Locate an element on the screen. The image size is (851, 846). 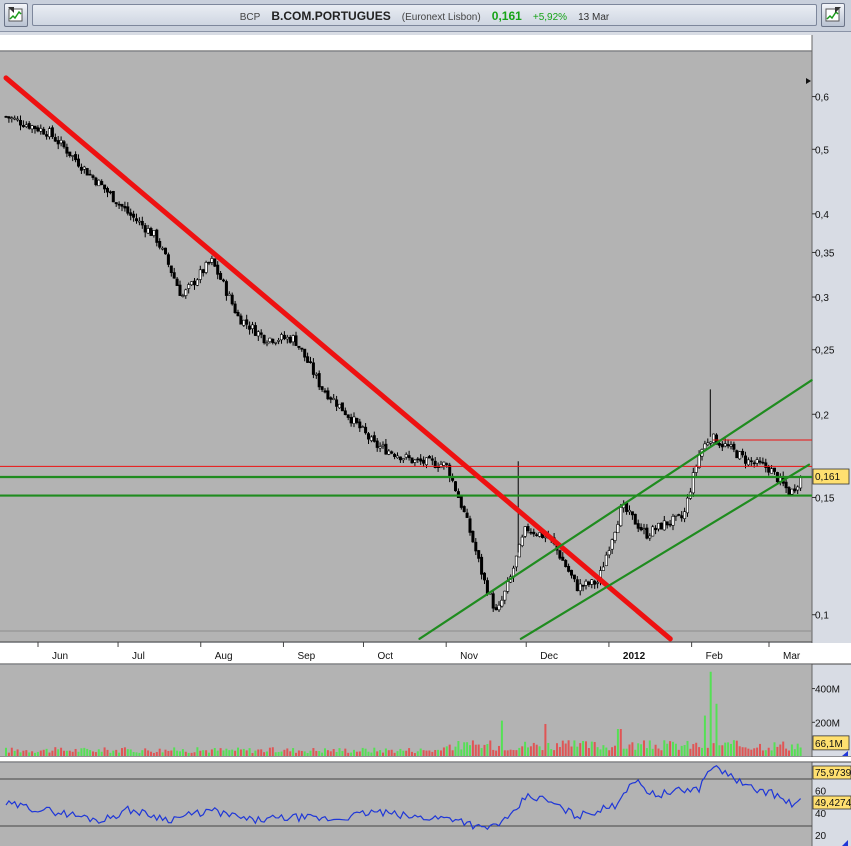
time-tick-label: Feb is located at coordinates (715, 656).